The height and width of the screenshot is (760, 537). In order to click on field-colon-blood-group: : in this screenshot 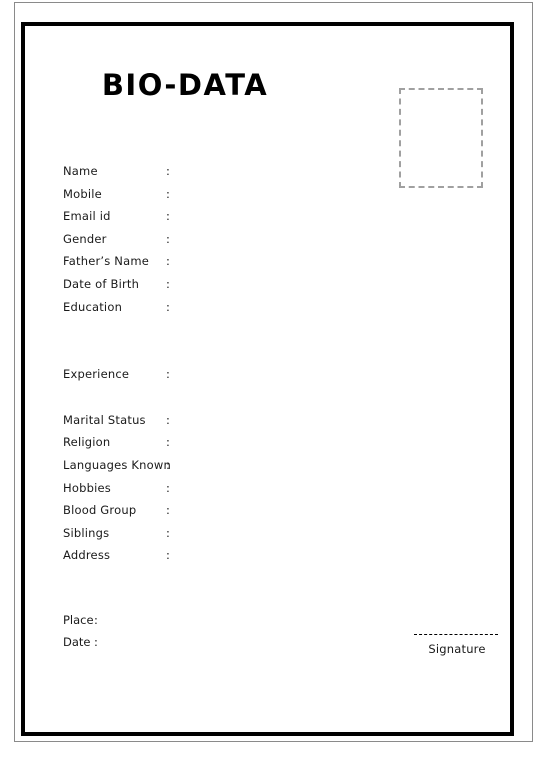, I will do `click(168, 510)`.